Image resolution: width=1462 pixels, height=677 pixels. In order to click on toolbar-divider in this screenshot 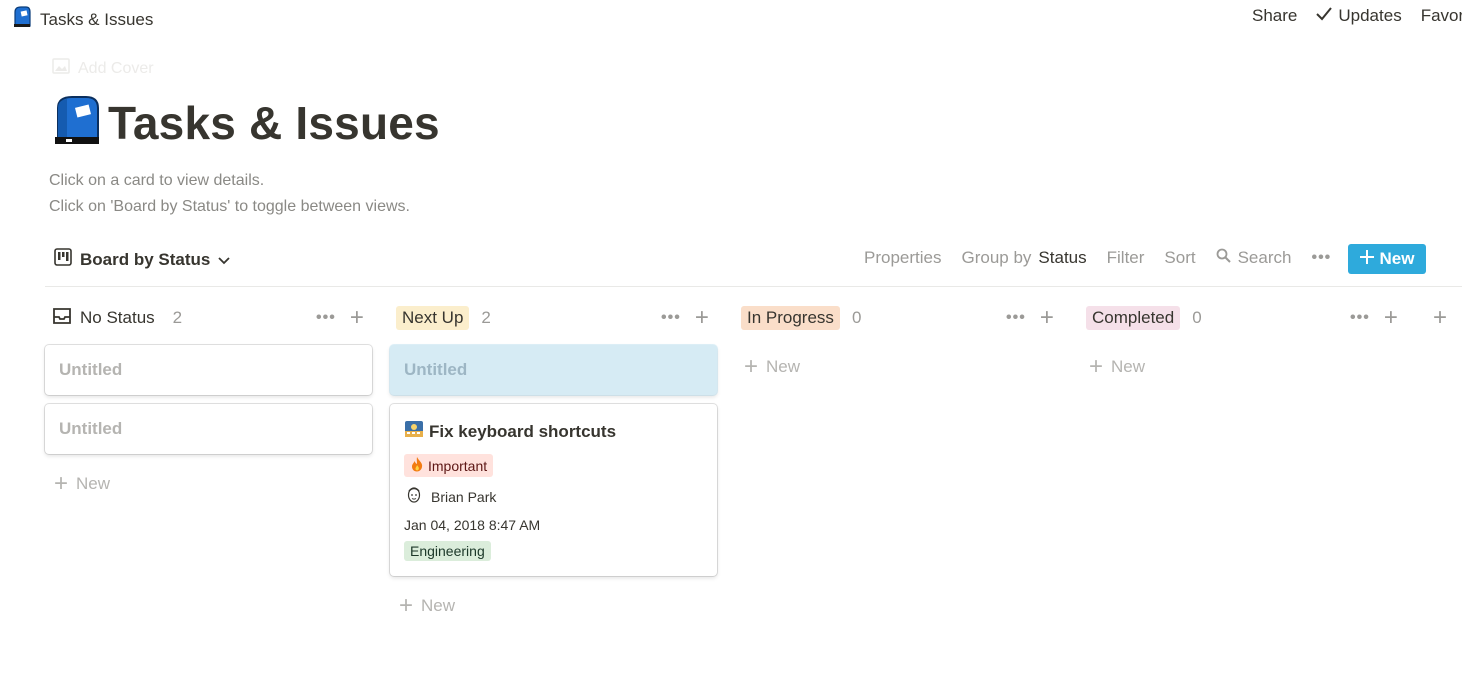, I will do `click(753, 286)`.